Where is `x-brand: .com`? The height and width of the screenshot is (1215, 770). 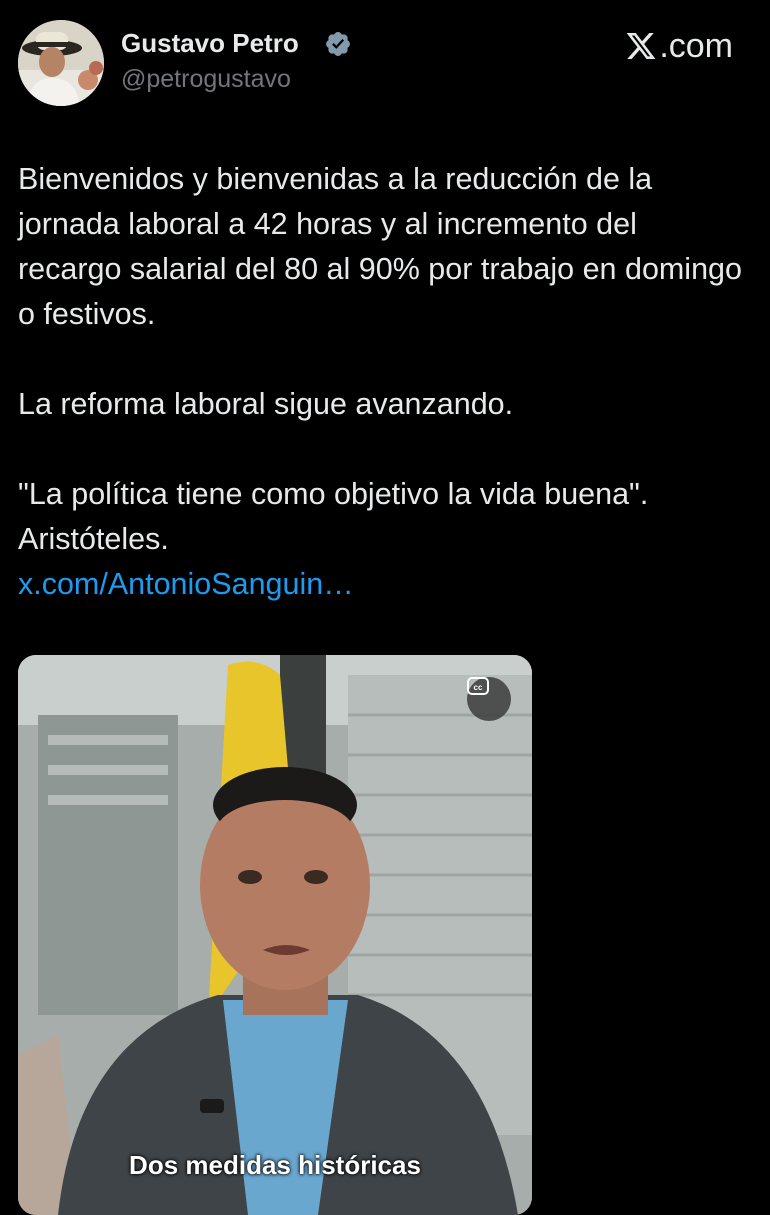
x-brand: .com is located at coordinates (679, 46).